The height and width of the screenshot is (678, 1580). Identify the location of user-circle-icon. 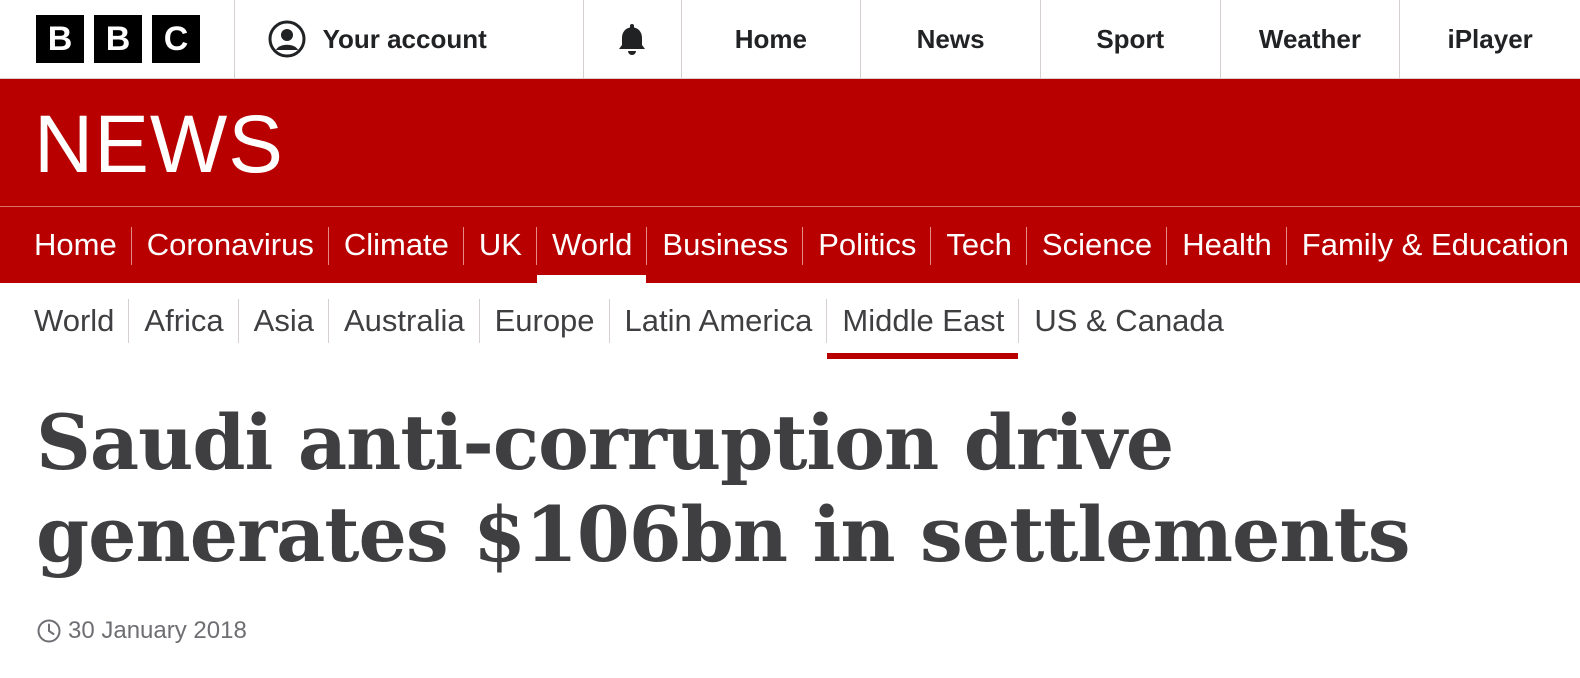
(287, 39).